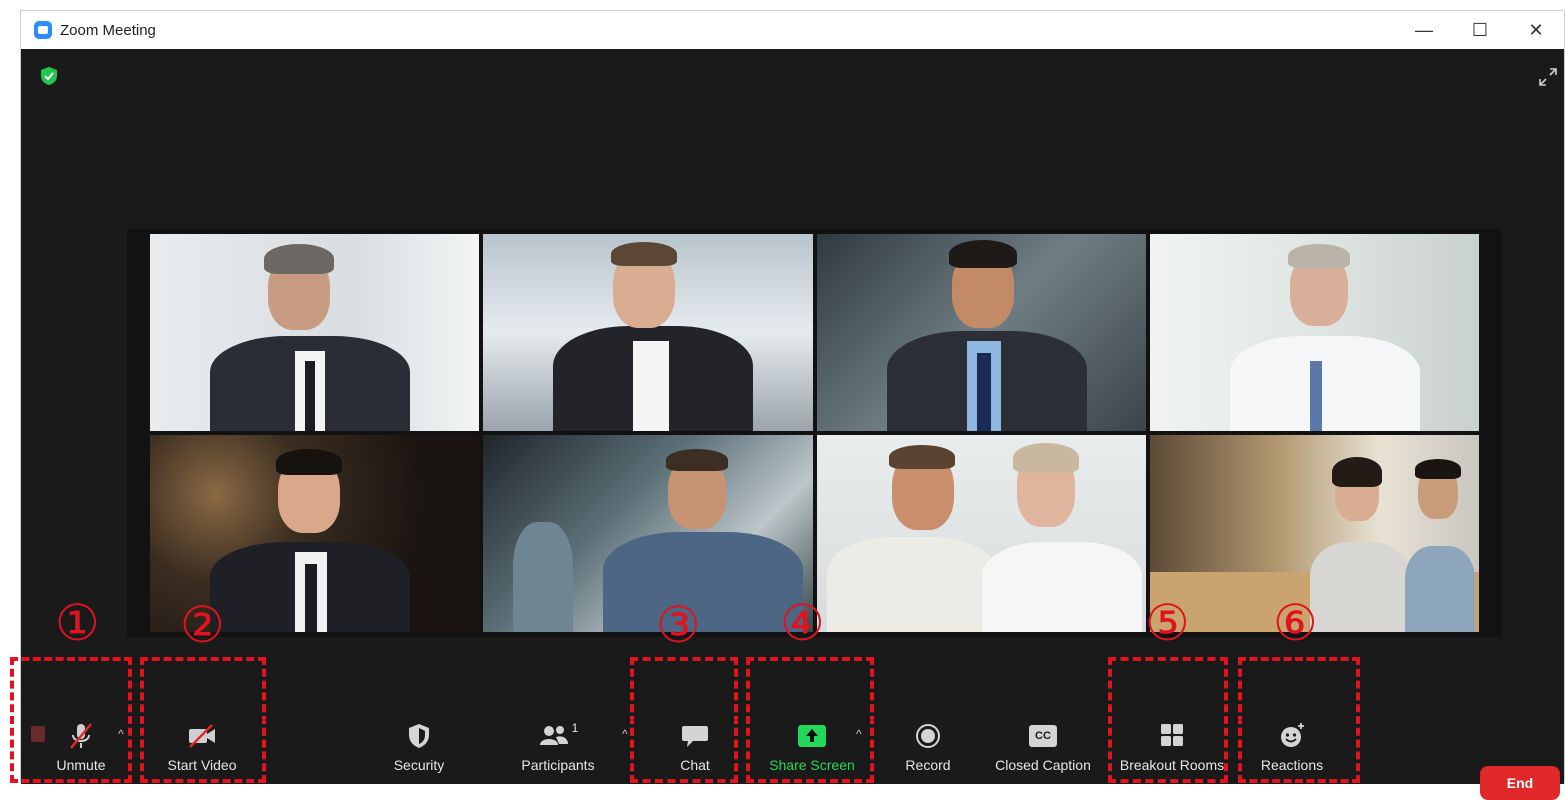  I want to click on shield-check-icon, so click(49, 76).